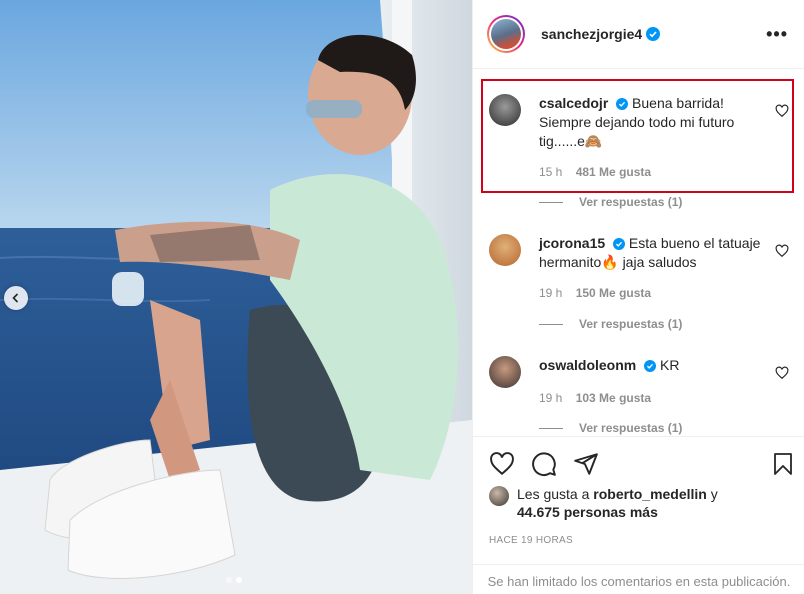  Describe the element at coordinates (638, 533) in the screenshot. I see `post-timestamp: HACE 19 HORAS` at that location.